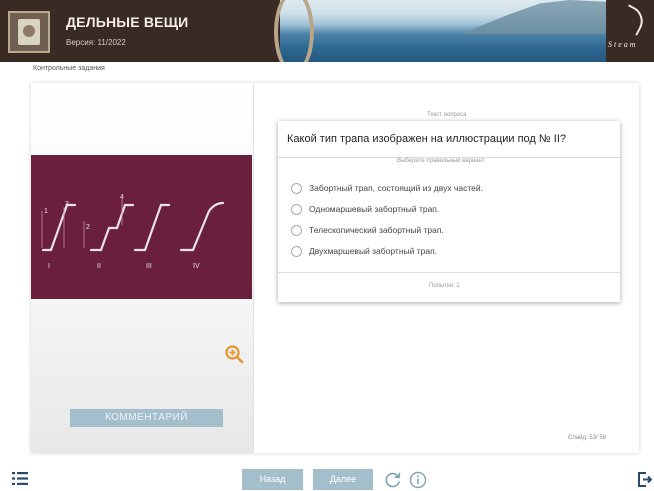 The width and height of the screenshot is (654, 491). I want to click on ladder-num-1: 1, so click(46, 211).